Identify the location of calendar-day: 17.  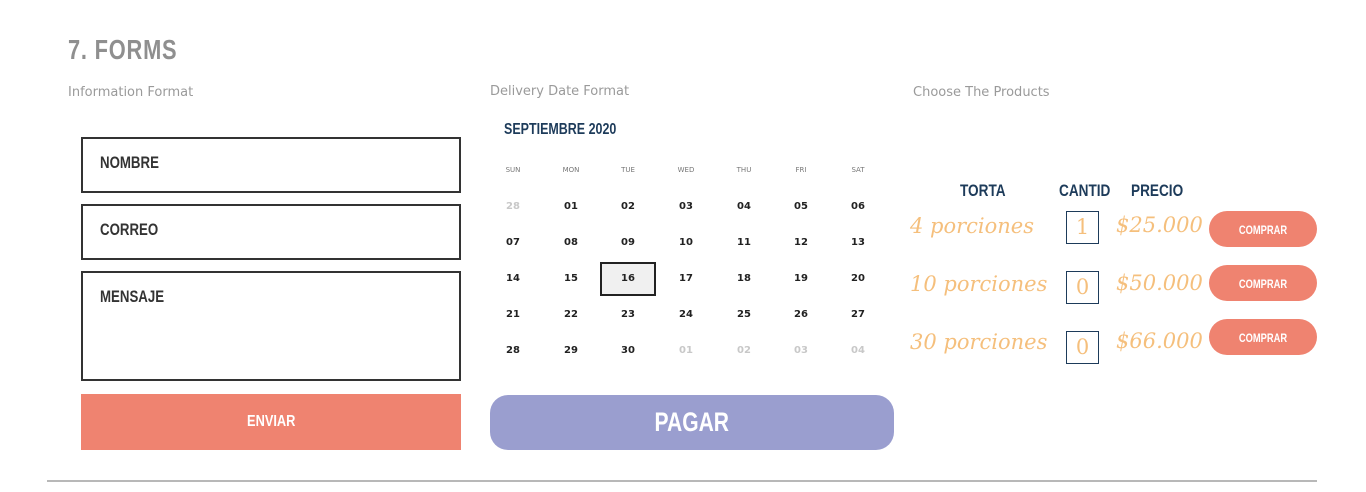
(686, 279).